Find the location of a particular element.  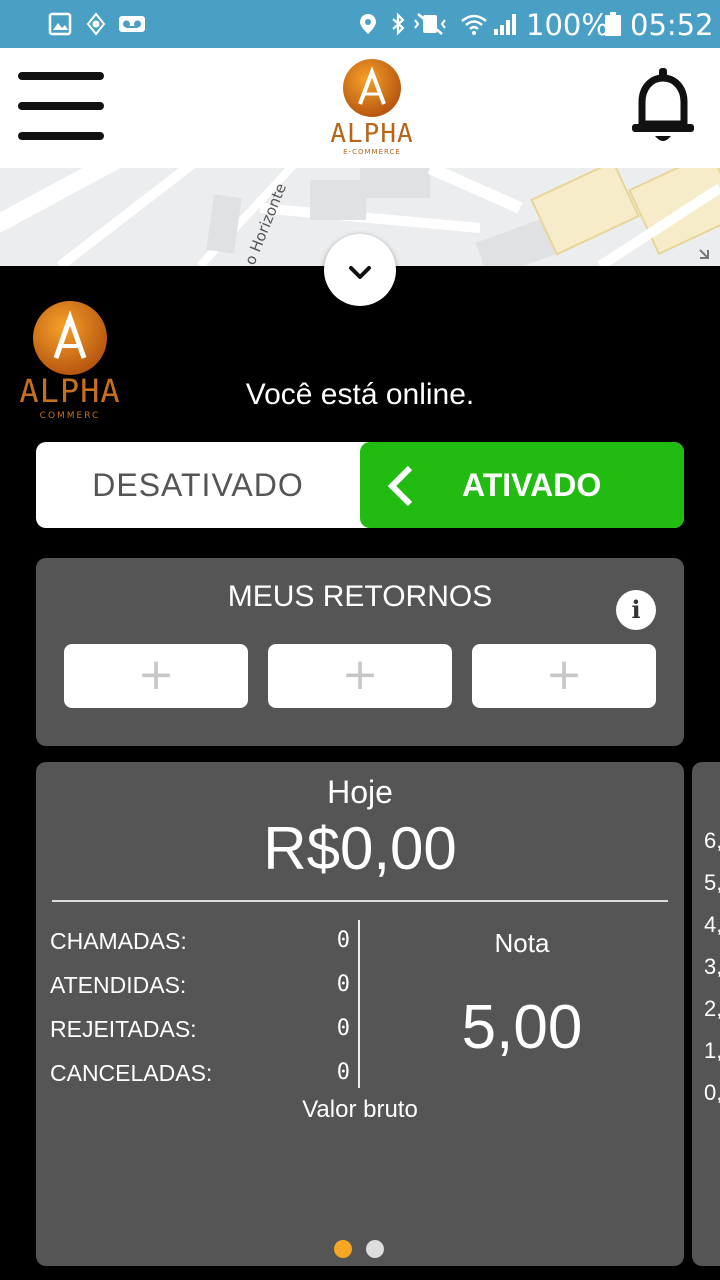

returns-card: MEUS RETORNOS i + + + is located at coordinates (360, 652).